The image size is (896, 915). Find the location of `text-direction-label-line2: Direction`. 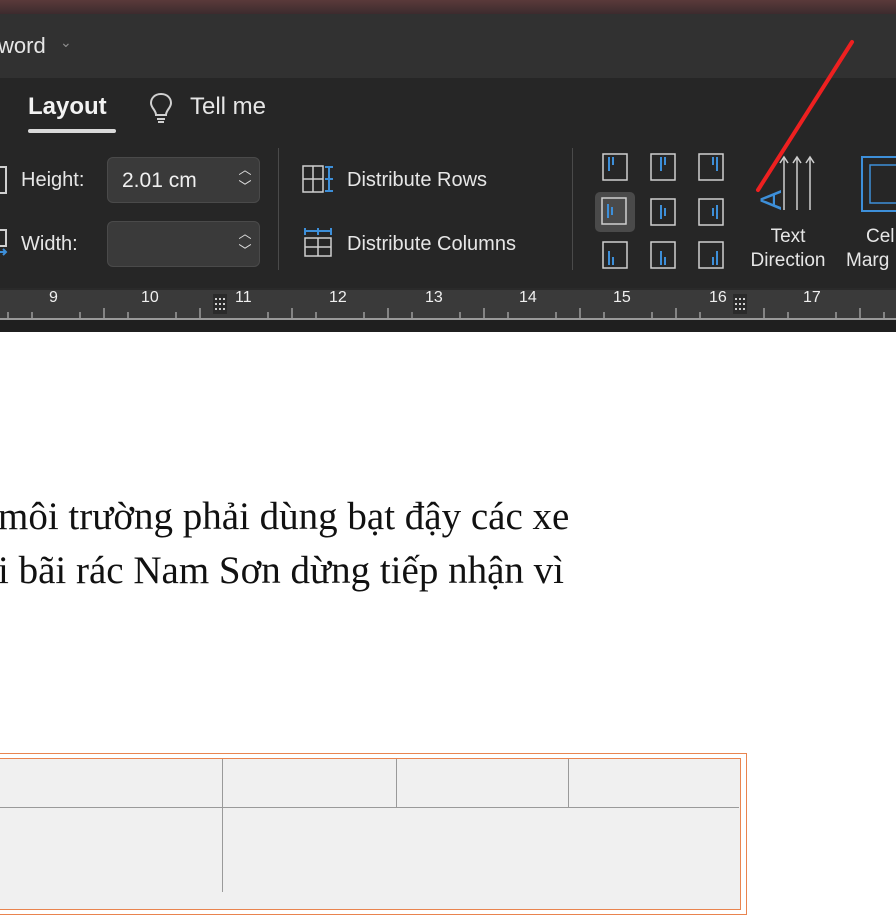

text-direction-label-line2: Direction is located at coordinates (788, 260).